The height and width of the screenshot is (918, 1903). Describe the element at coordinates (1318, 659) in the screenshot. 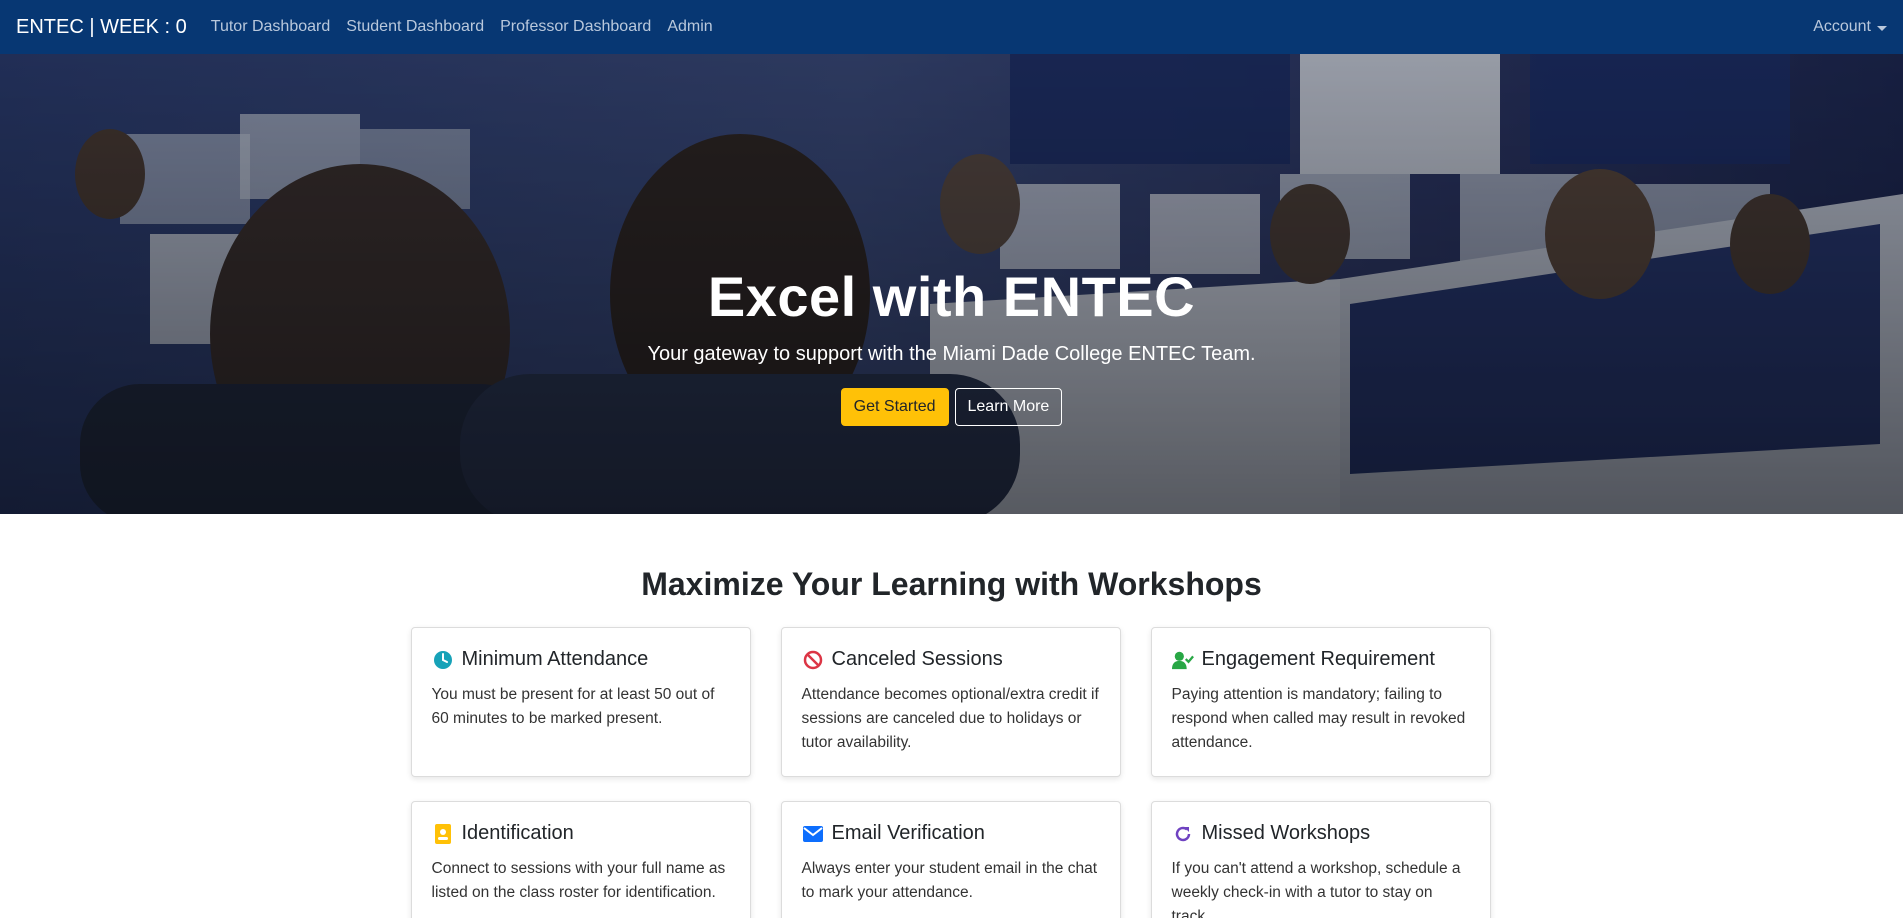

I see `card-title: Engagement Requirement` at that location.